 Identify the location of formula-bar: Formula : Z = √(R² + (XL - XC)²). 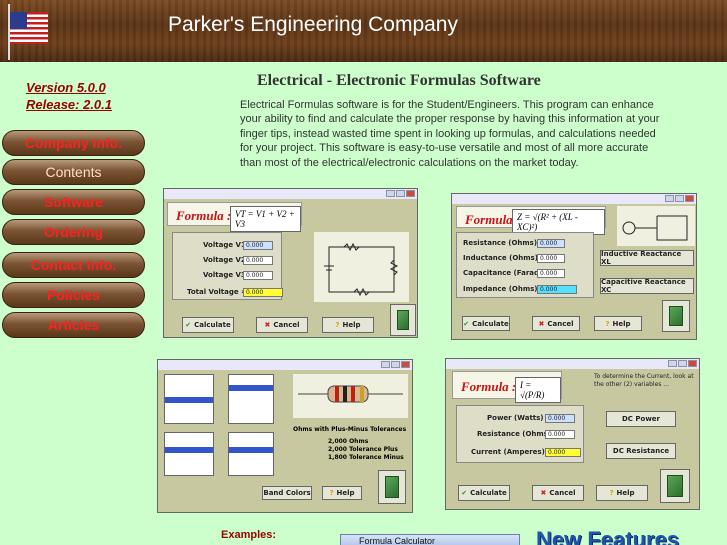
(531, 220).